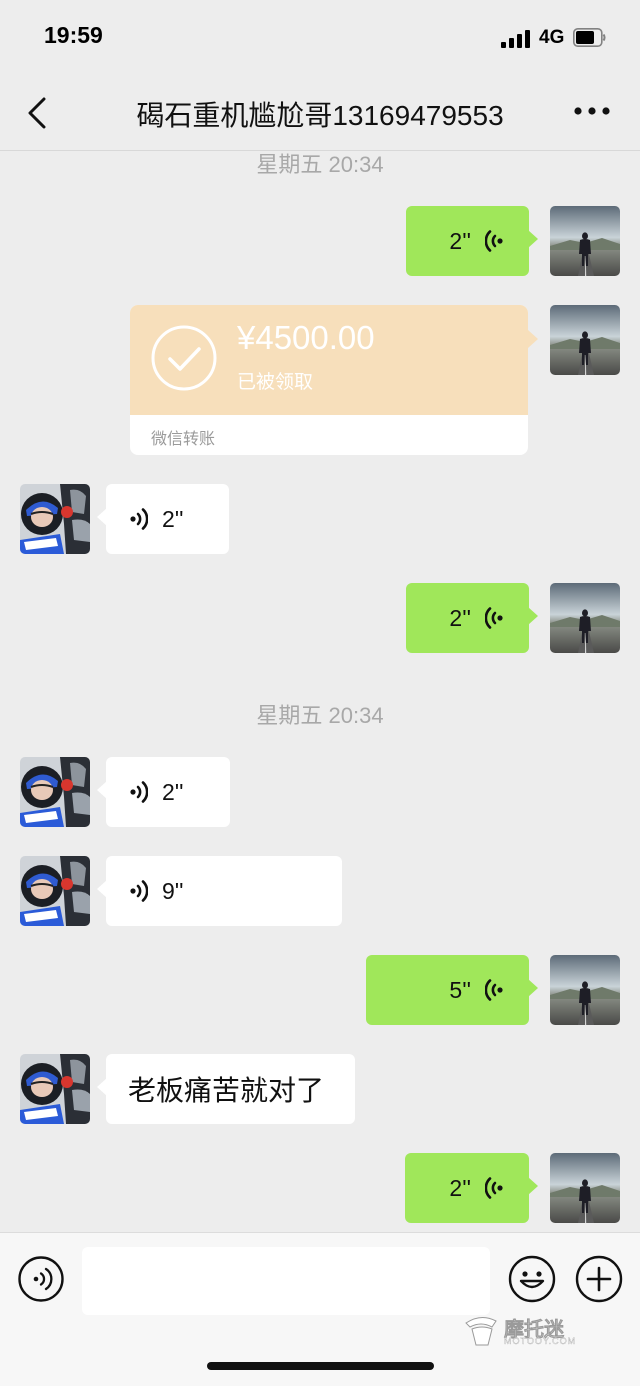  Describe the element at coordinates (533, 339) in the screenshot. I see `transfer-card-tail` at that location.